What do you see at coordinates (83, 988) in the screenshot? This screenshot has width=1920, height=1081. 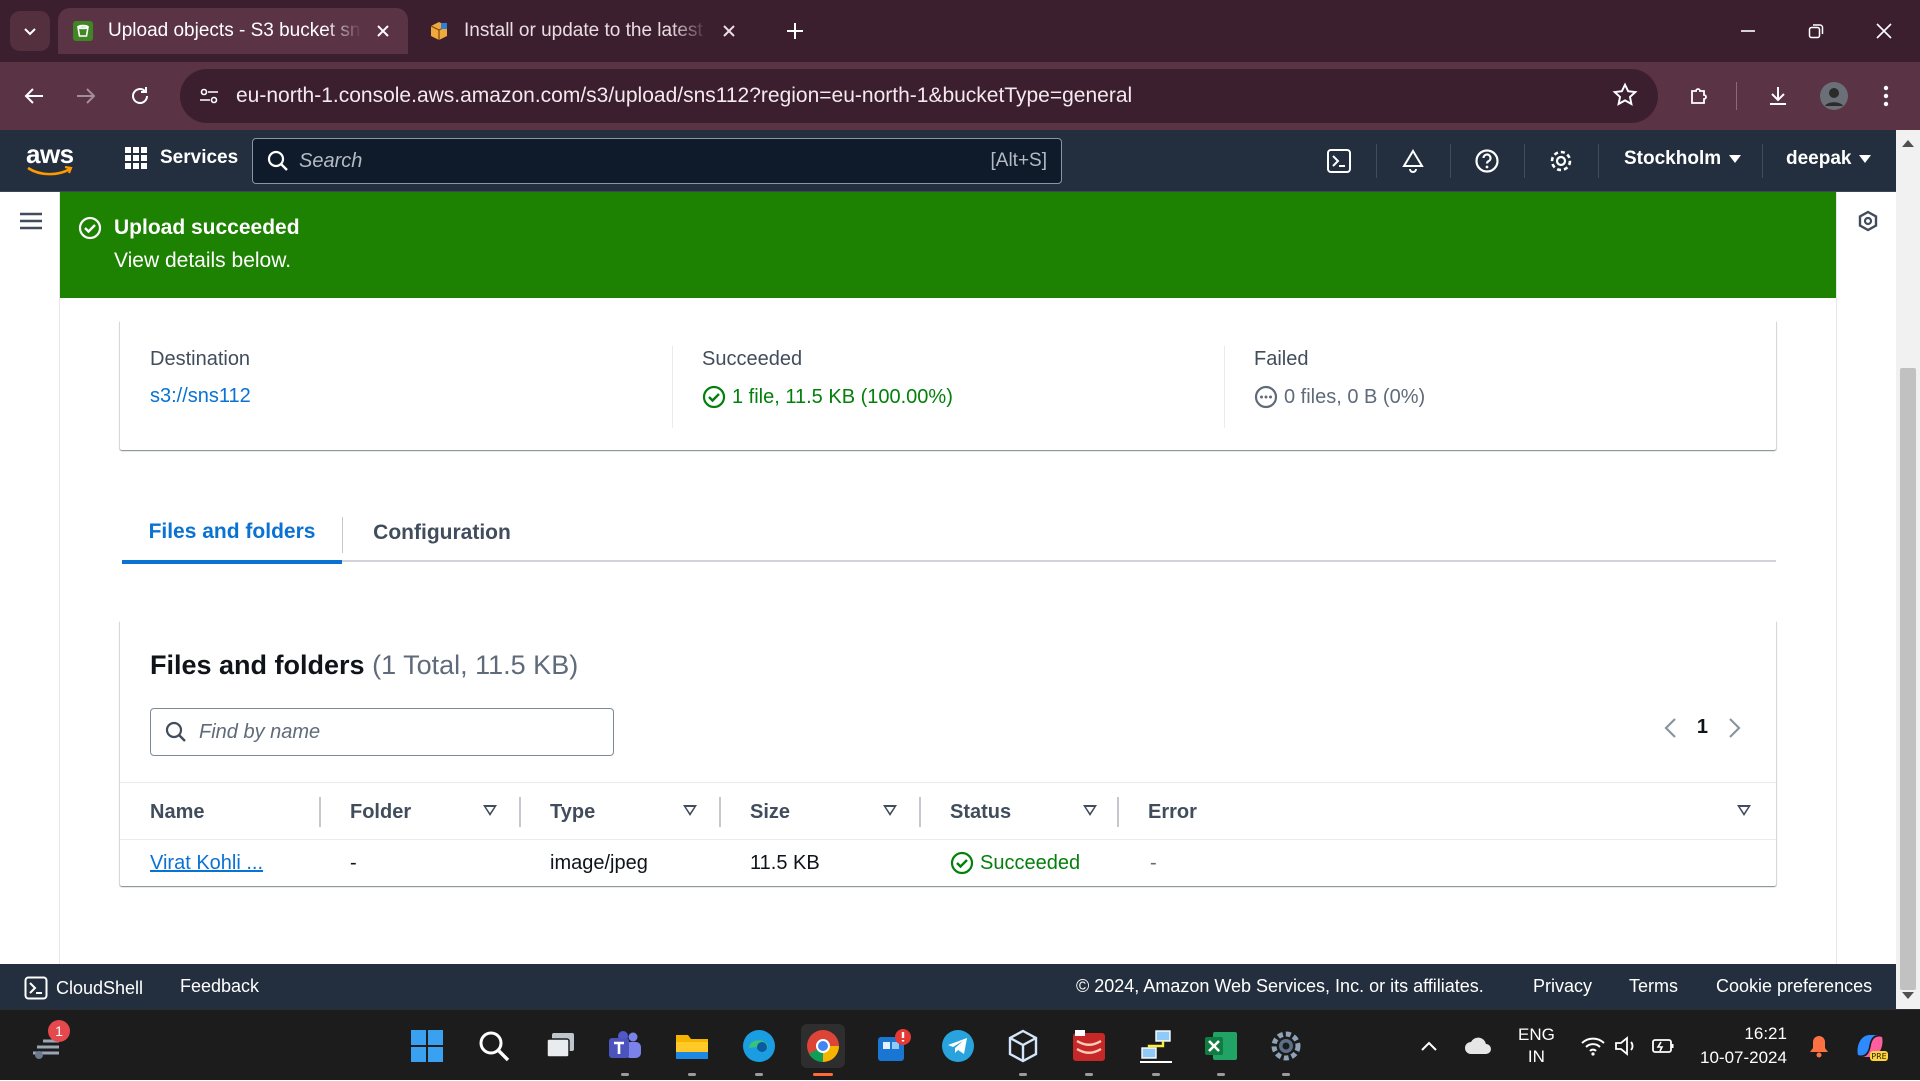 I see `cloudshell-link: CloudShell` at bounding box center [83, 988].